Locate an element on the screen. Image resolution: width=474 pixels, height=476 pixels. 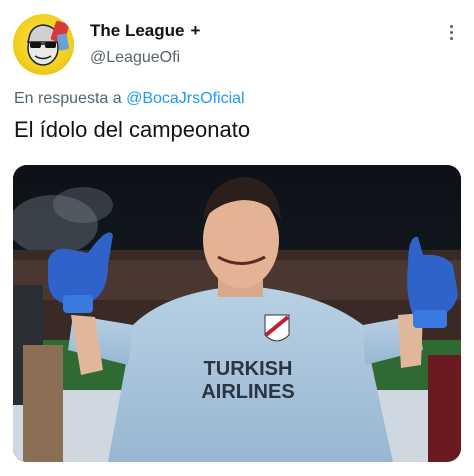
shirt-sponsor-line1: TURKISH is located at coordinates (248, 369).